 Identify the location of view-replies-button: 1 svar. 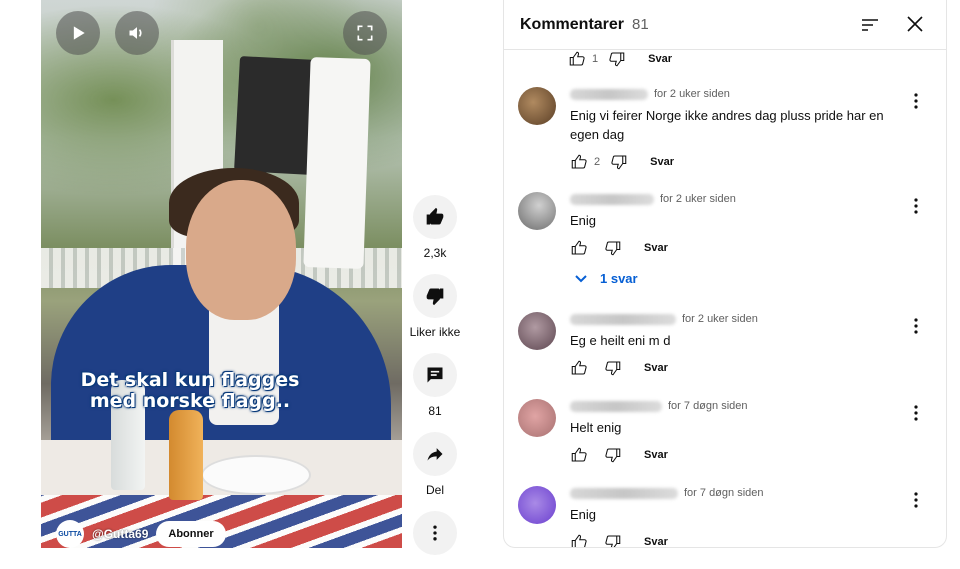
(735, 278).